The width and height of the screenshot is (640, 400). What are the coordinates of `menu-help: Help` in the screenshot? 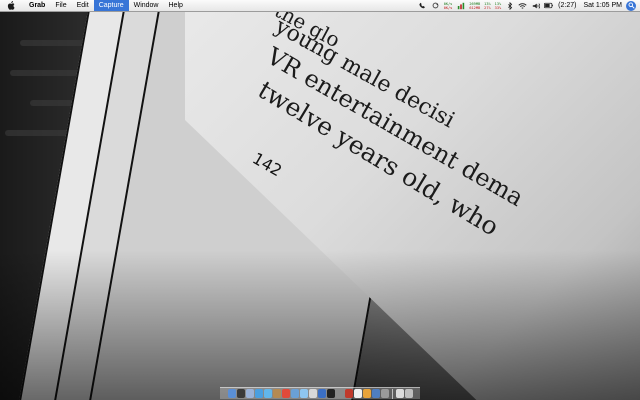 It's located at (176, 5).